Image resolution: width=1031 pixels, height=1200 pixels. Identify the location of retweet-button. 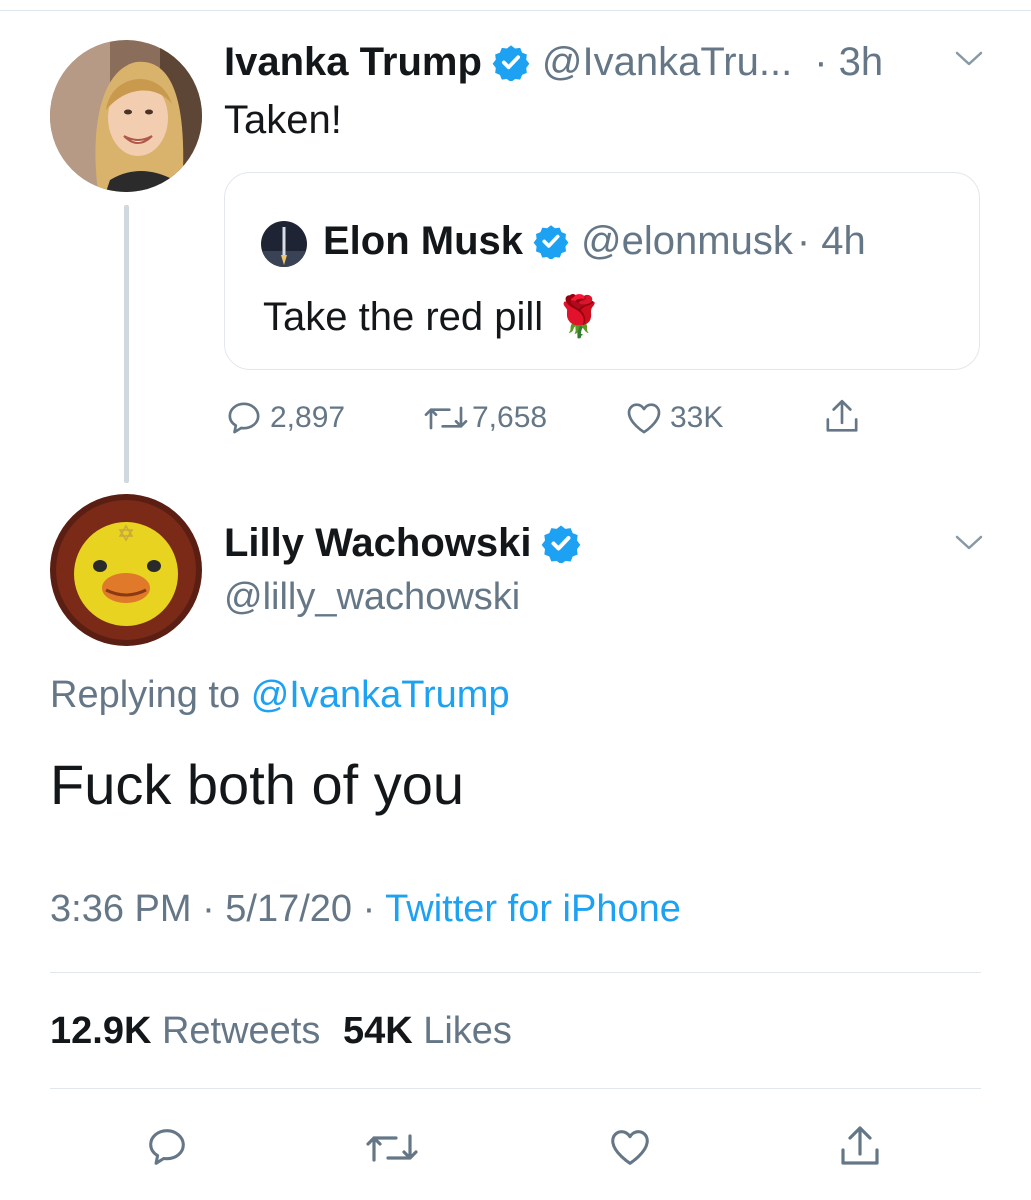
(392, 1148).